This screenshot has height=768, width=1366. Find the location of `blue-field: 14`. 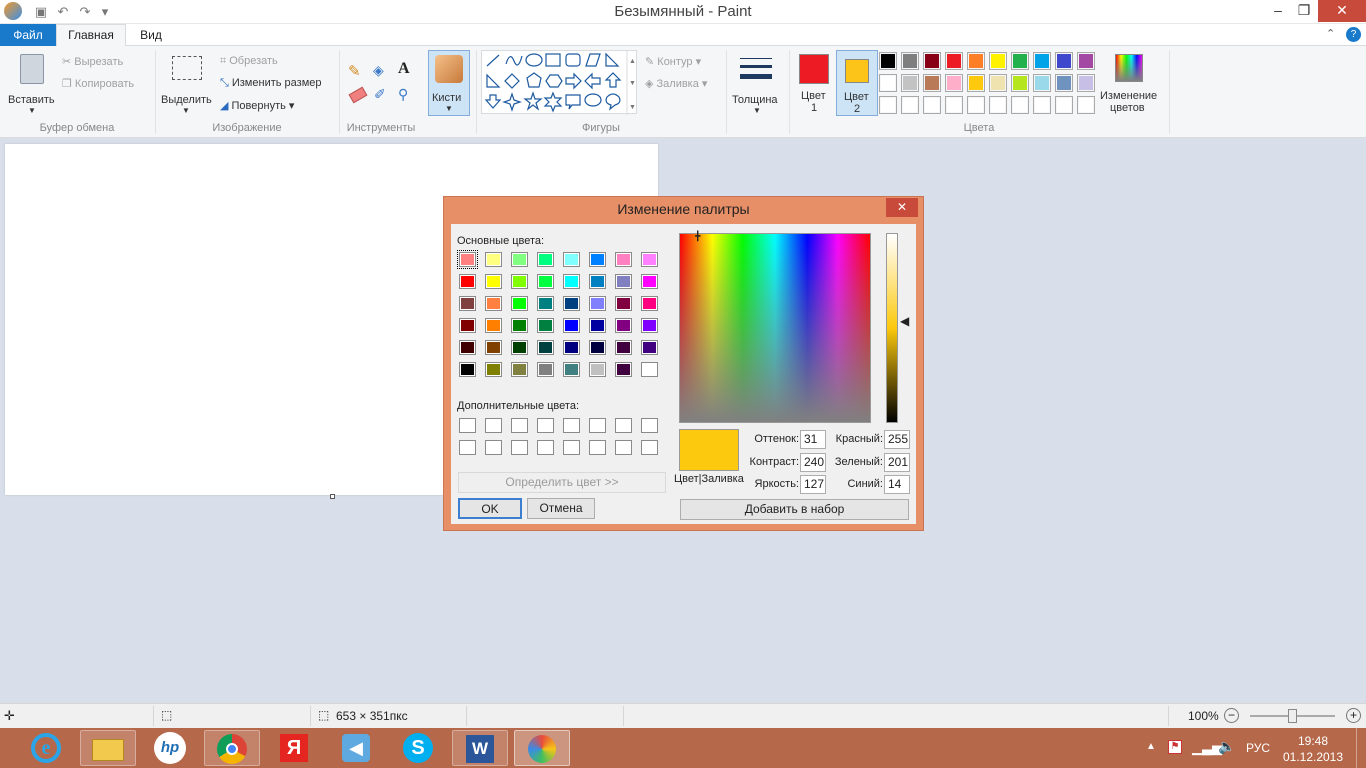

blue-field: 14 is located at coordinates (897, 484).